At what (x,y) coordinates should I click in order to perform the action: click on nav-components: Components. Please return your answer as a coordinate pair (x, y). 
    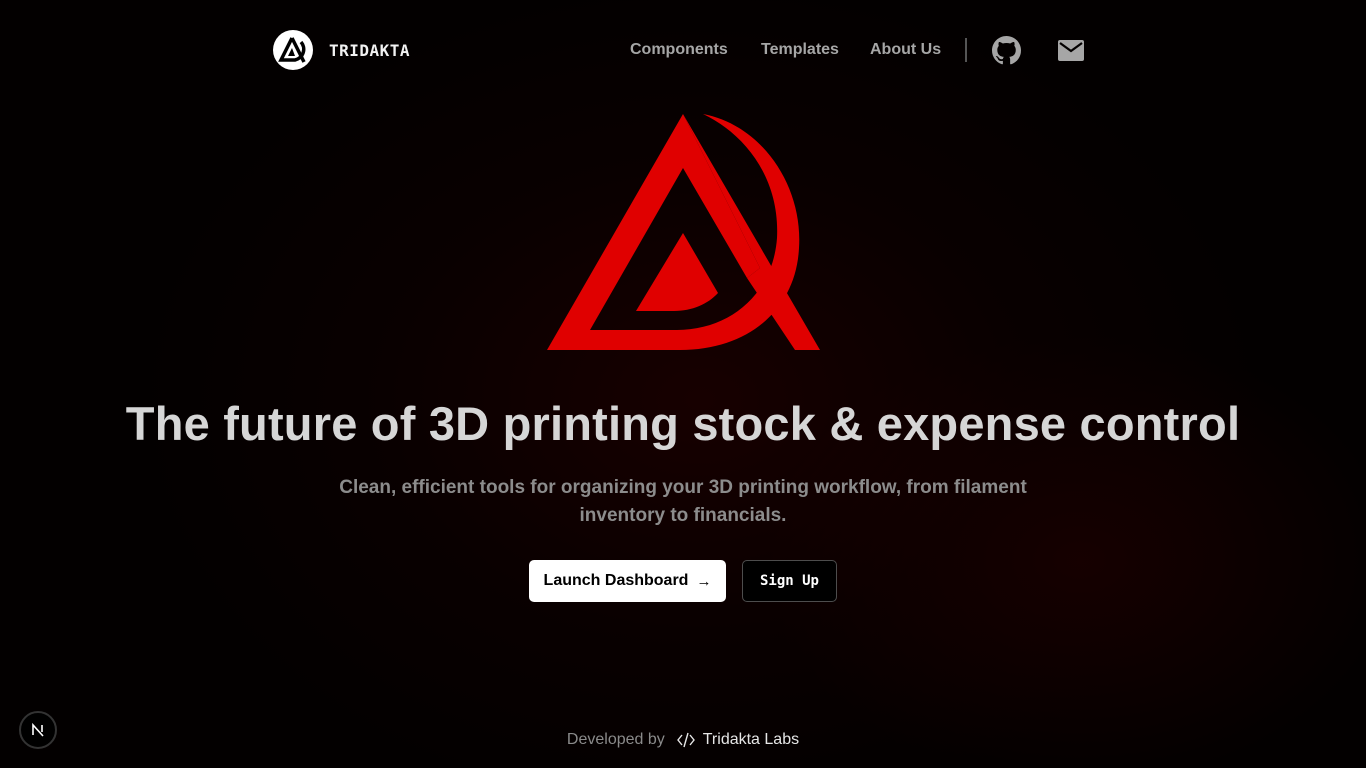
    Looking at the image, I should click on (679, 50).